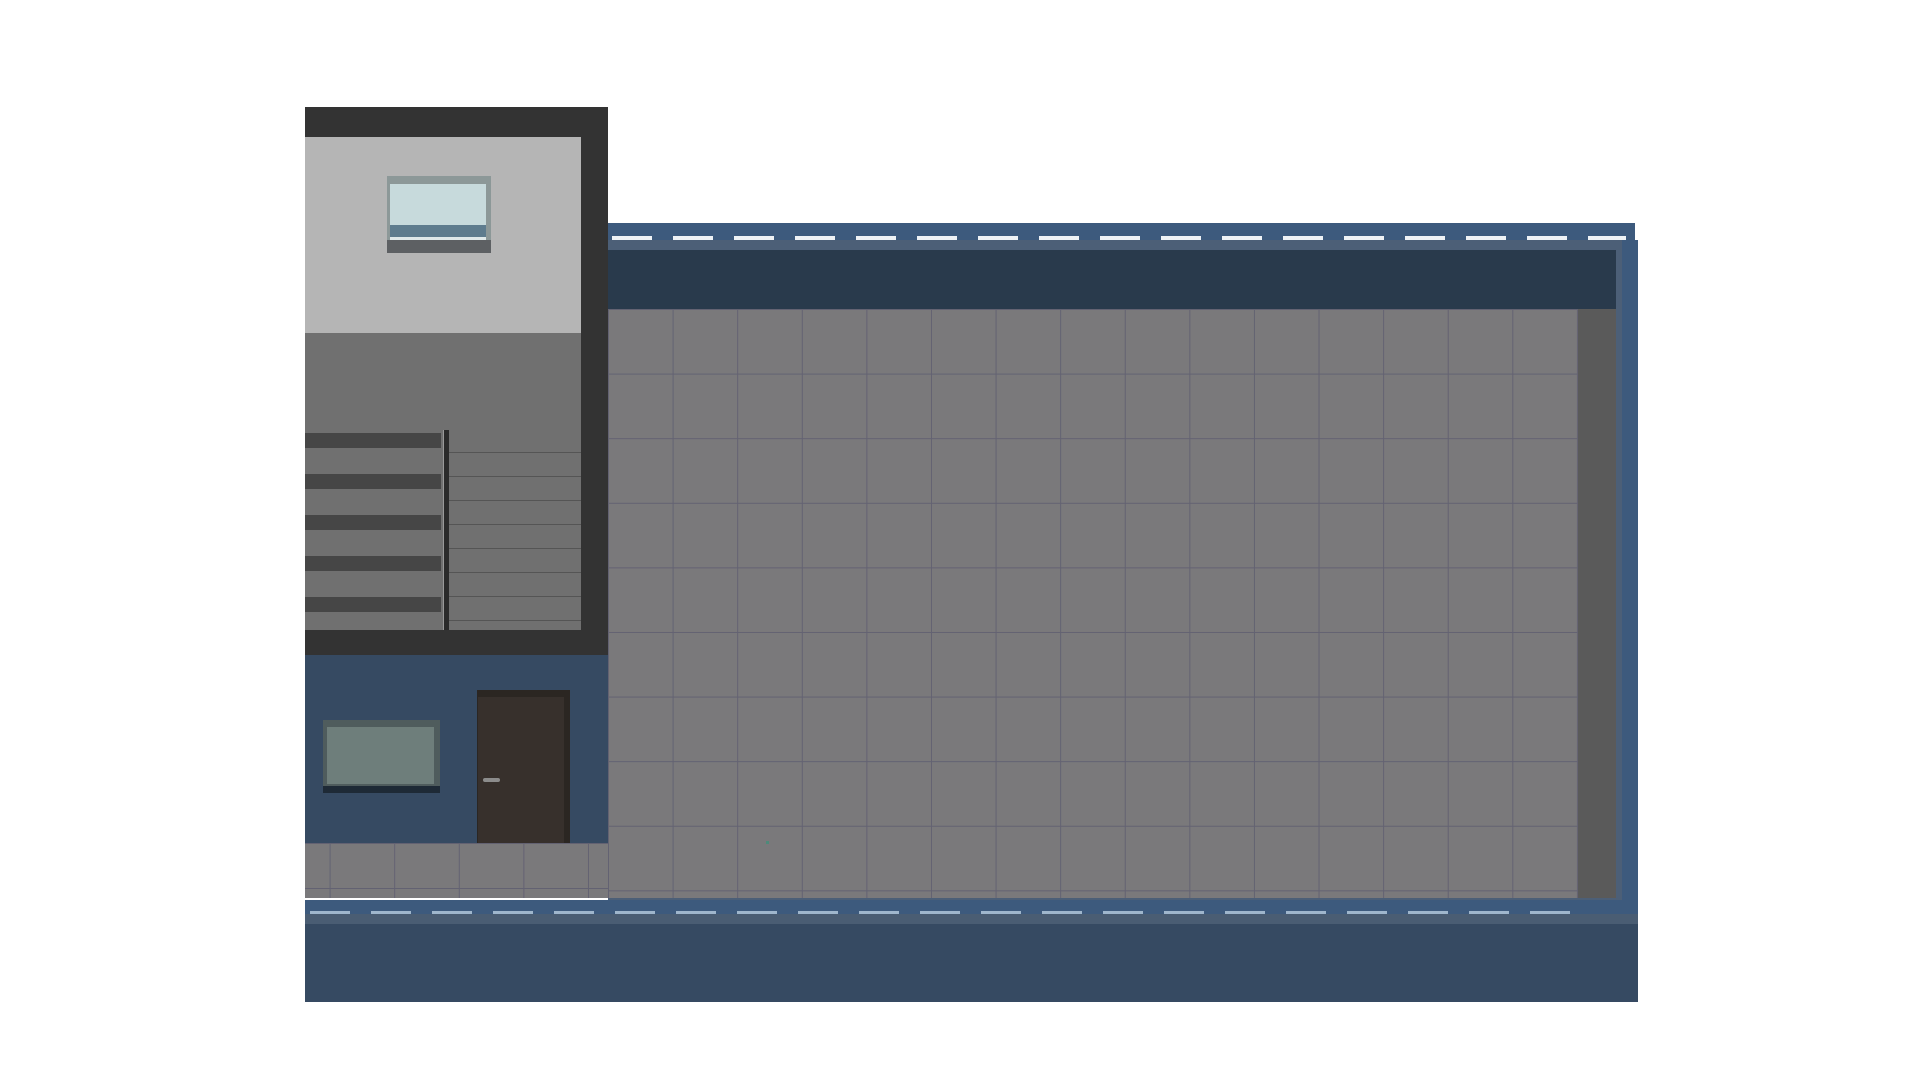  Describe the element at coordinates (438, 204) in the screenshot. I see `upper-window-glass` at that location.